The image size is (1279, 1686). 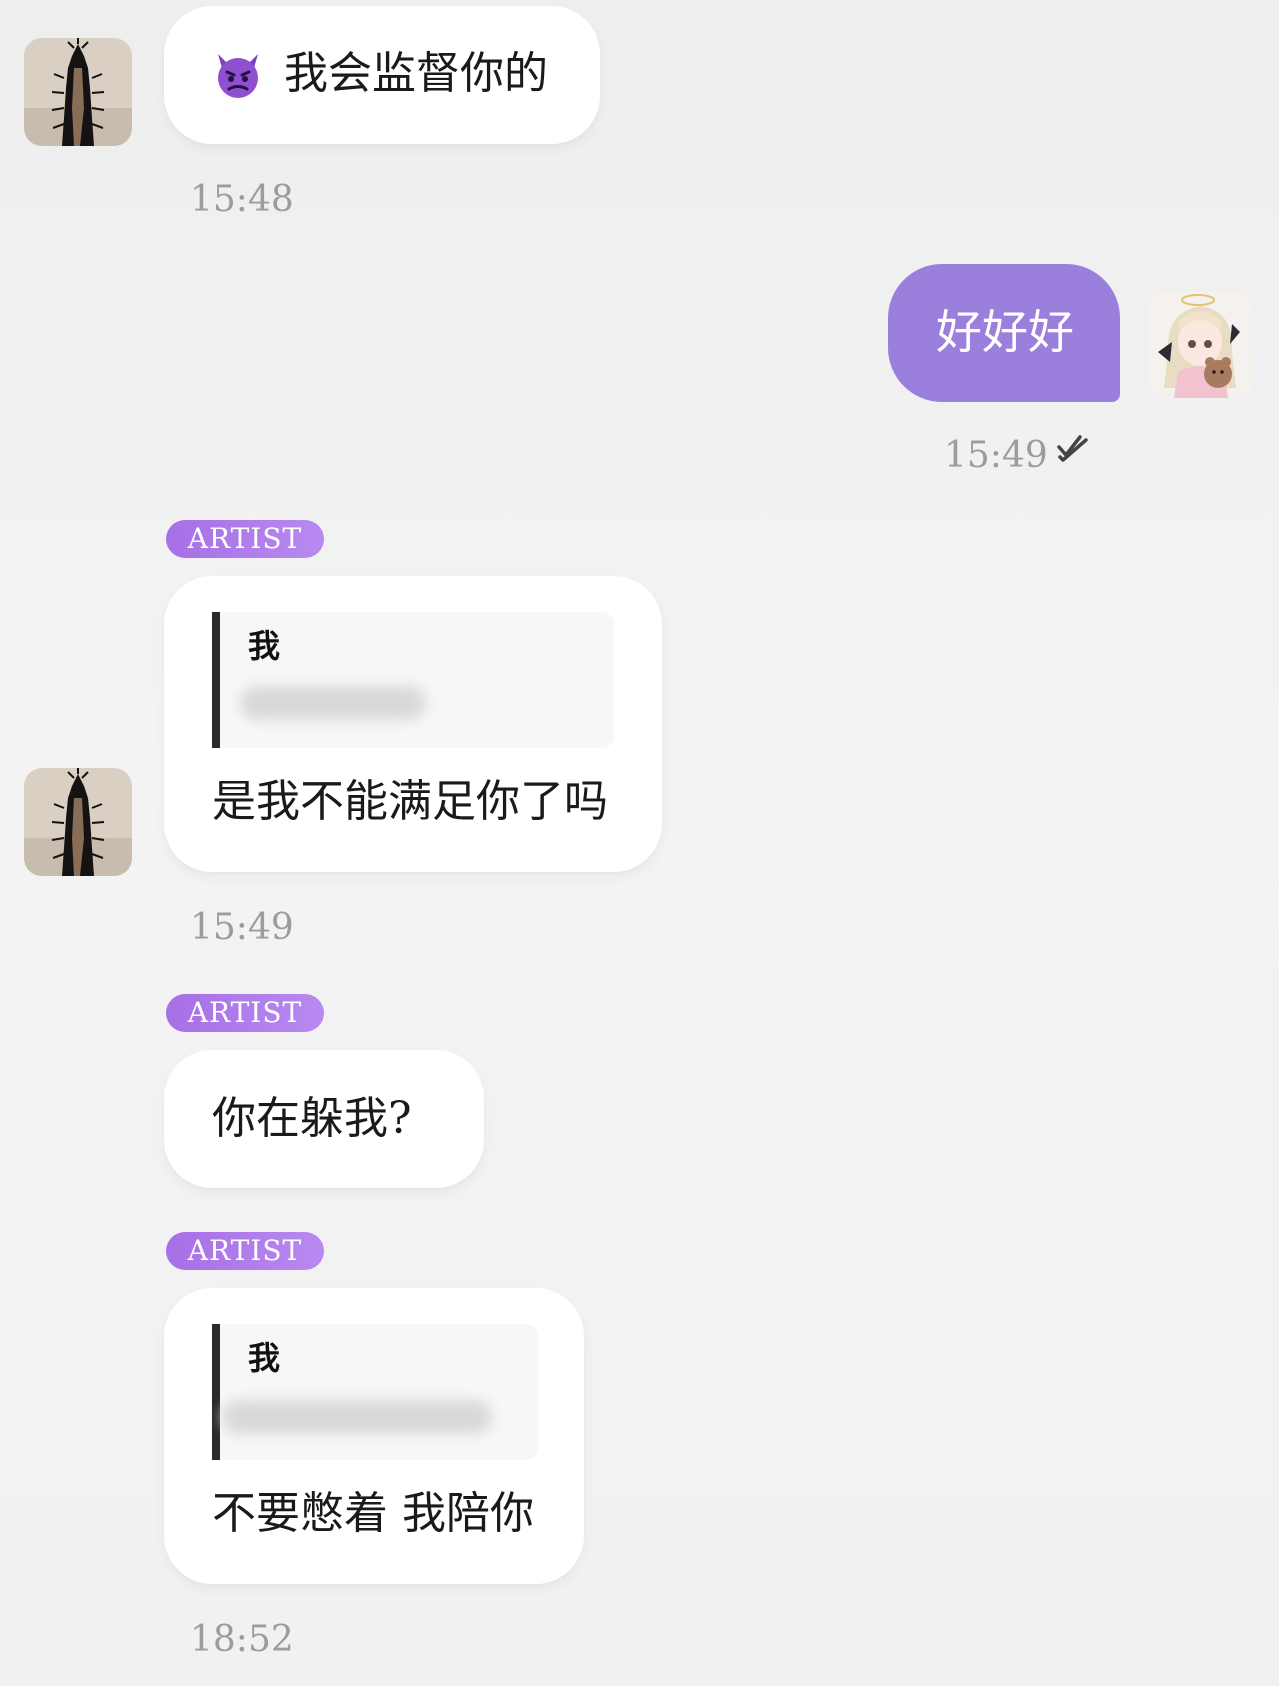 I want to click on message-timestamp: 15:48, so click(x=242, y=199).